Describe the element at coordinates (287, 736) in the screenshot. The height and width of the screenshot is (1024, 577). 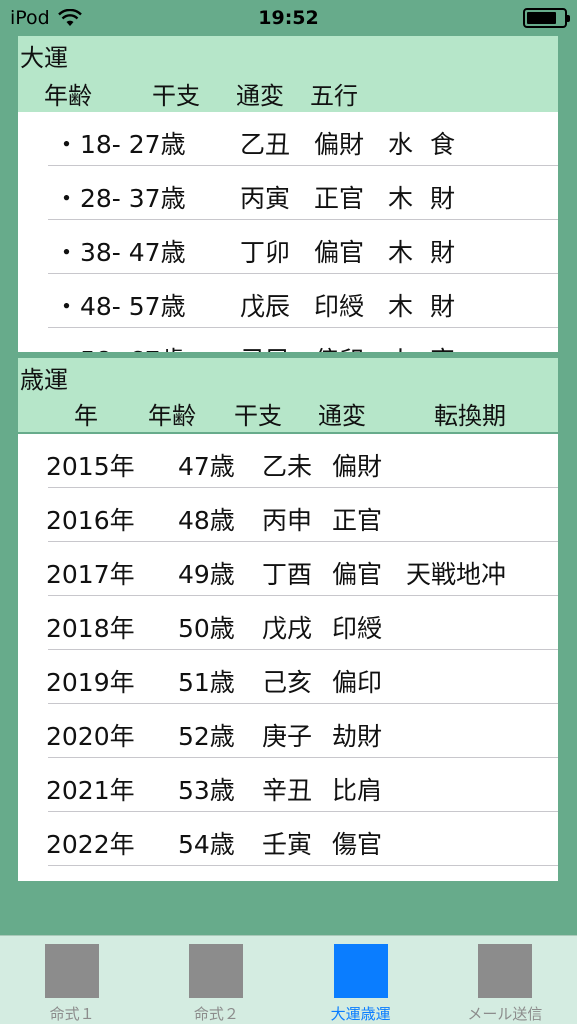
I see `saiun-cell-kanshi: 庚子` at that location.